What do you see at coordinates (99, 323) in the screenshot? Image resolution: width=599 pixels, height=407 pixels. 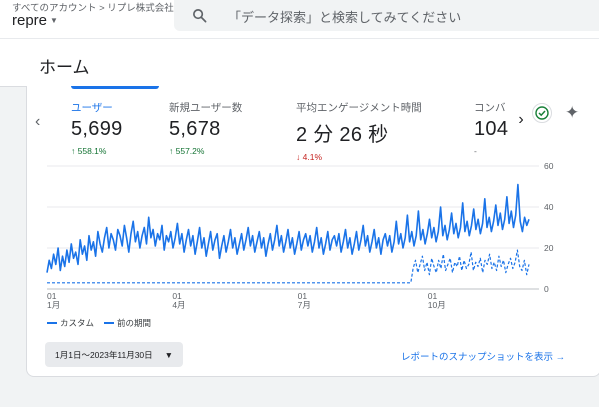 I see `chart-legend: カスタム 前の期間` at bounding box center [99, 323].